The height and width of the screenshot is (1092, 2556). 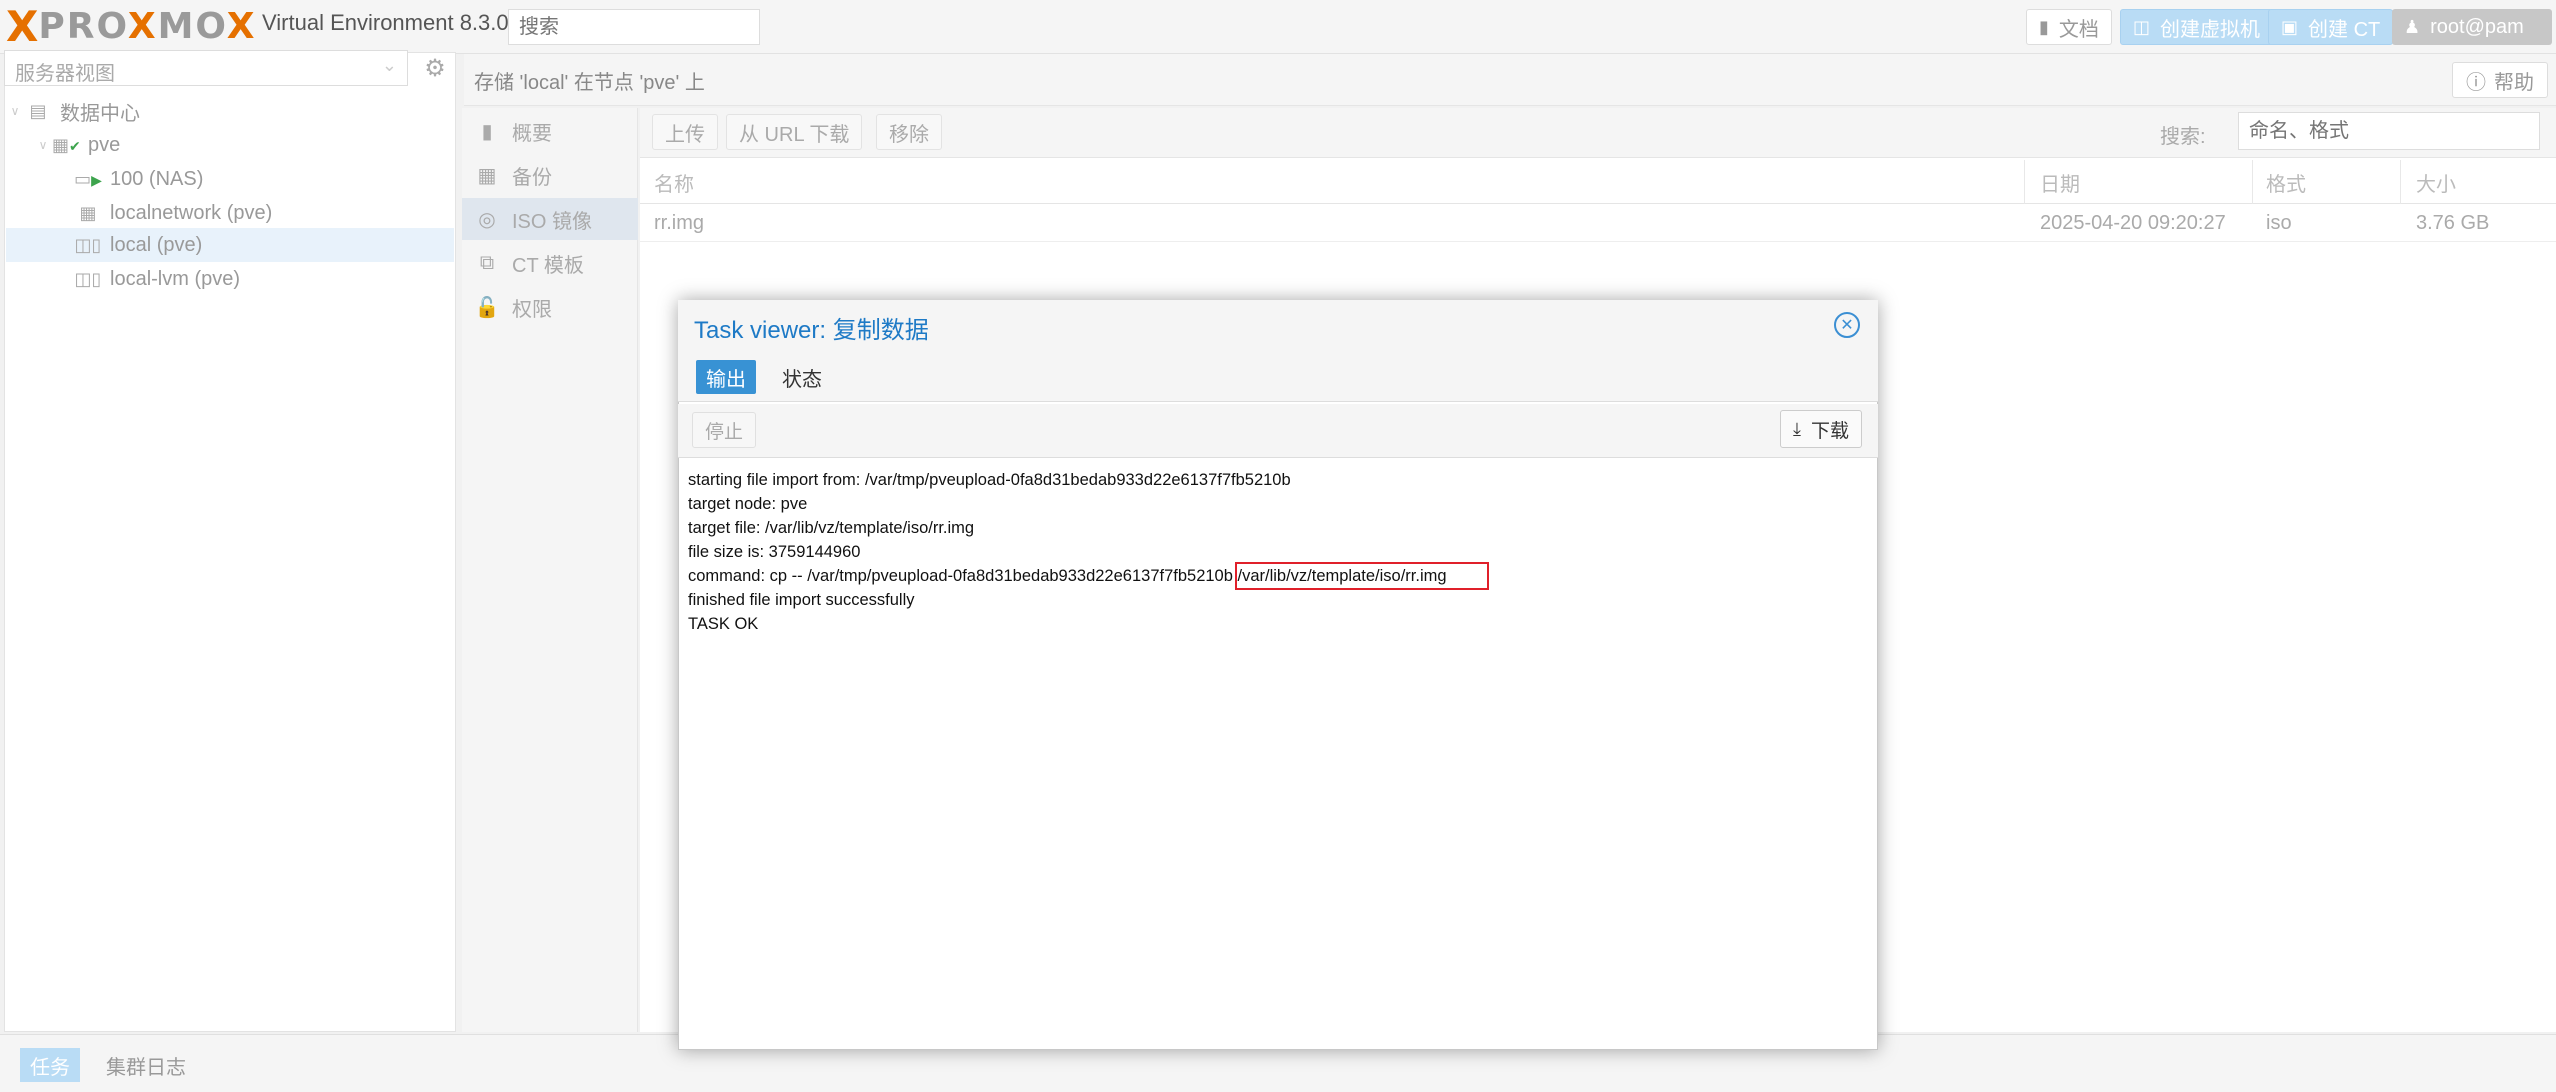 What do you see at coordinates (801, 600) in the screenshot?
I see `log-line: finished file import successfully` at bounding box center [801, 600].